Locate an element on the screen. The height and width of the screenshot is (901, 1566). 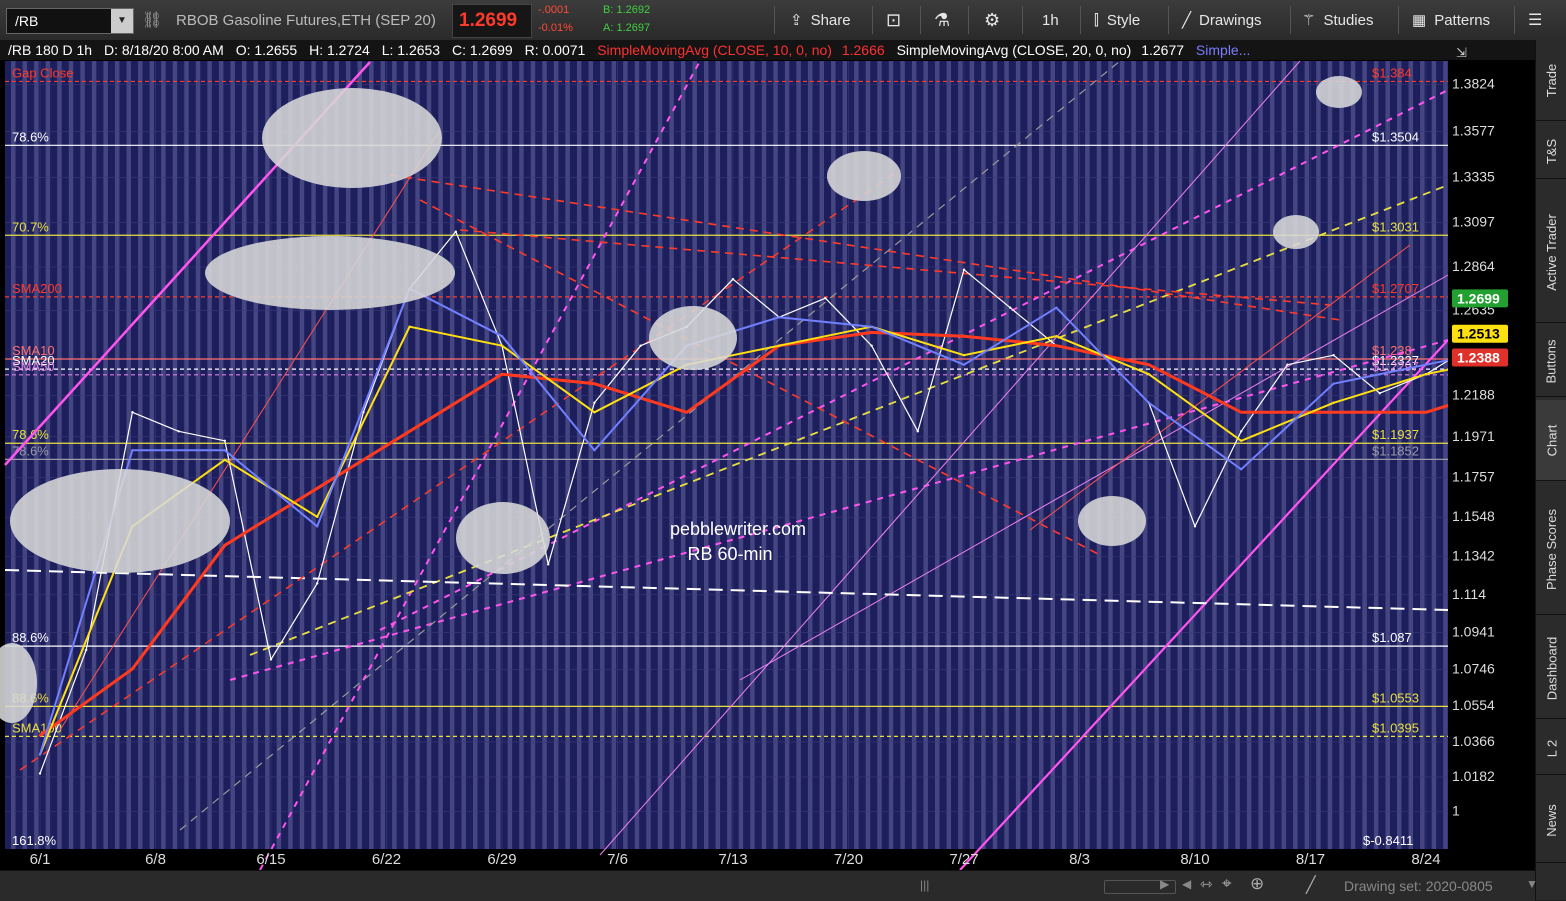
drawings-button: ╱ Drawings is located at coordinates (1222, 20).